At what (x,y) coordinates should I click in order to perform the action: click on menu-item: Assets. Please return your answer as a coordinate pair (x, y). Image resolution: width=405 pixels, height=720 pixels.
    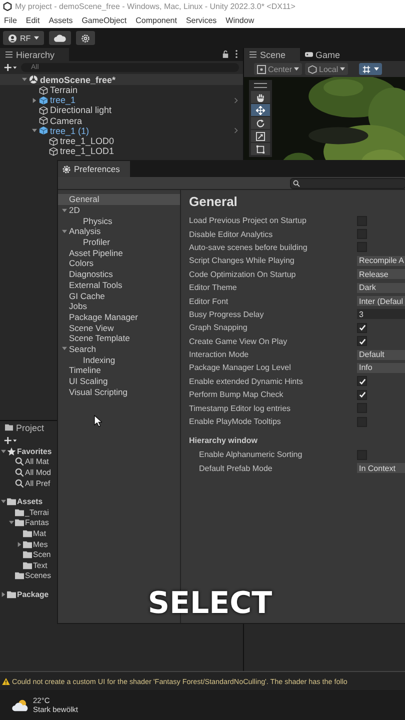
    Looking at the image, I should click on (60, 20).